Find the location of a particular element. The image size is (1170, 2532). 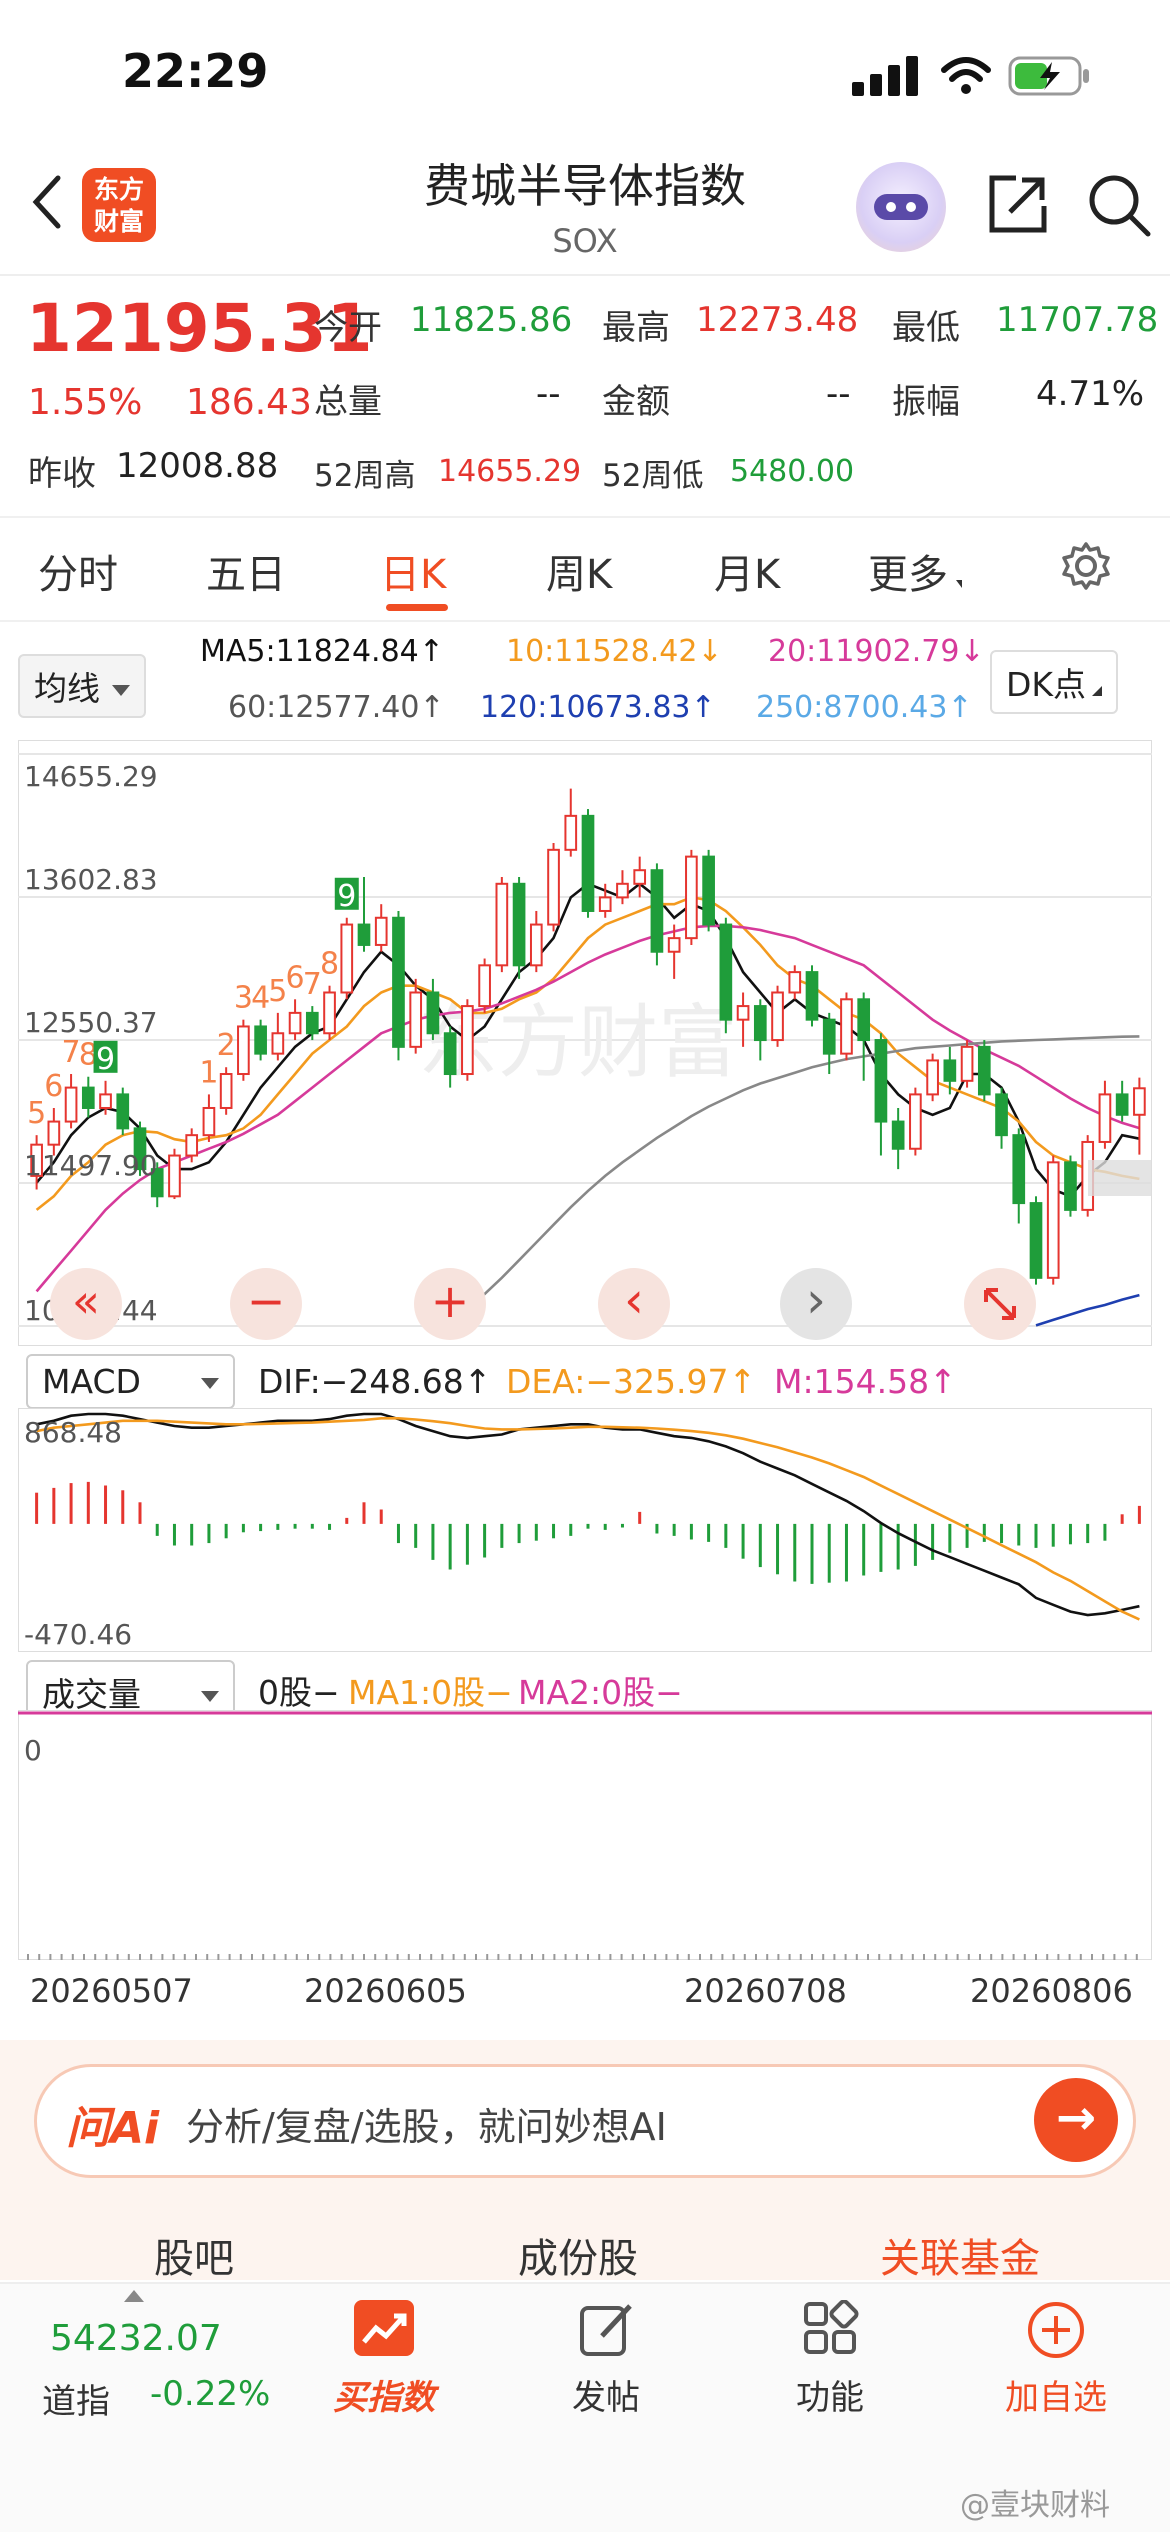

subtab-constituents: 成份股 is located at coordinates (578, 2255).